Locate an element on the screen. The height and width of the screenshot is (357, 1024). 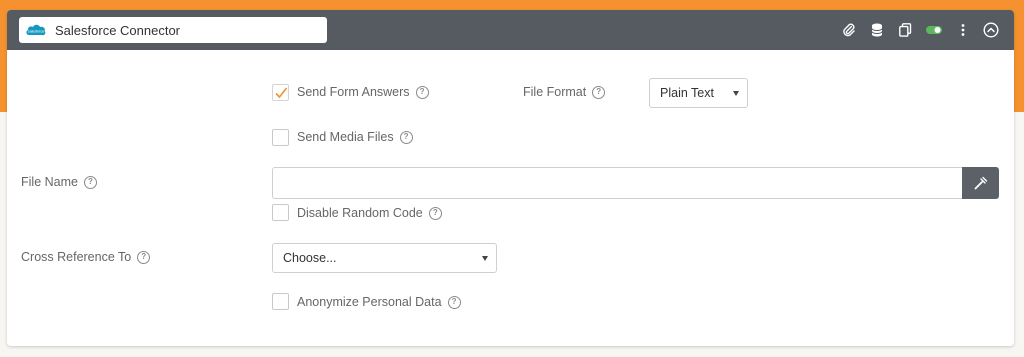
cross-reference-label: Cross Reference To ? is located at coordinates (86, 257).